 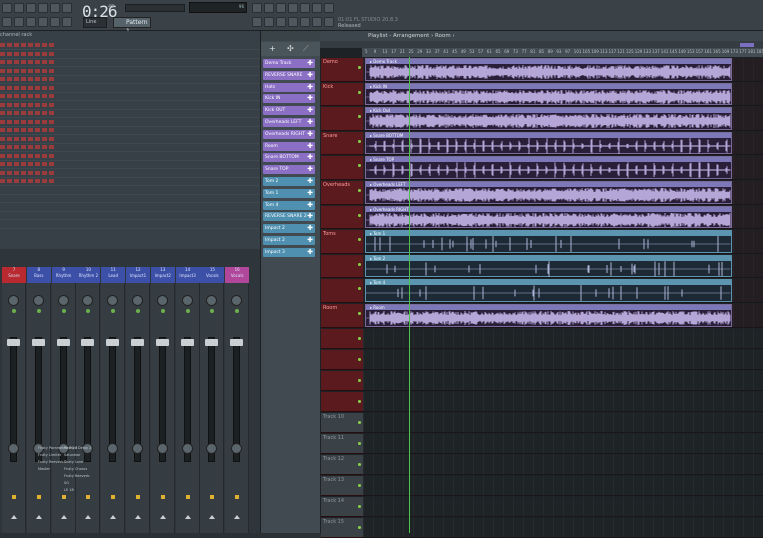 I want to click on pencil-icon, so click(x=19, y=22).